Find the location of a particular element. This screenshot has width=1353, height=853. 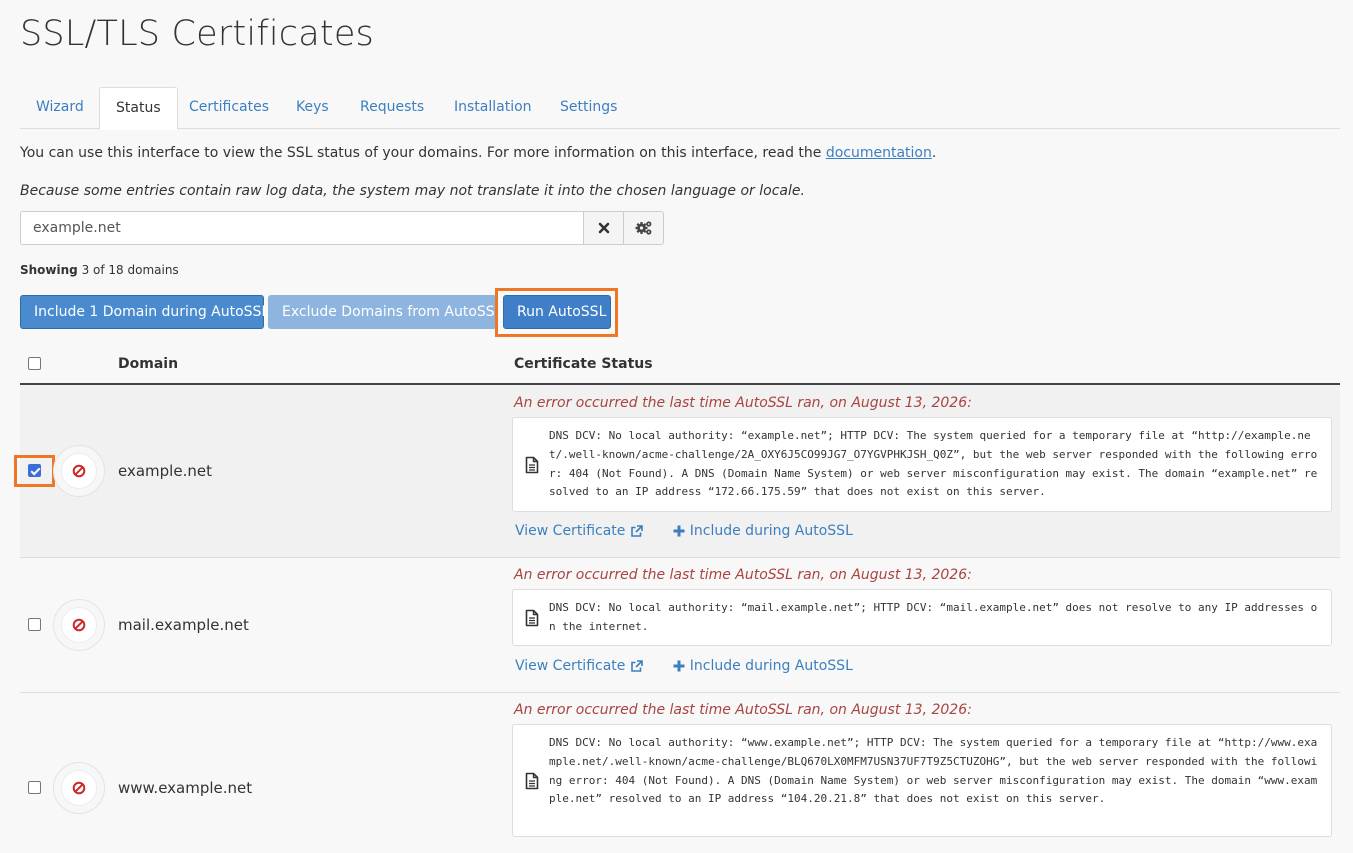

domain-name: www.example.net is located at coordinates (185, 788).